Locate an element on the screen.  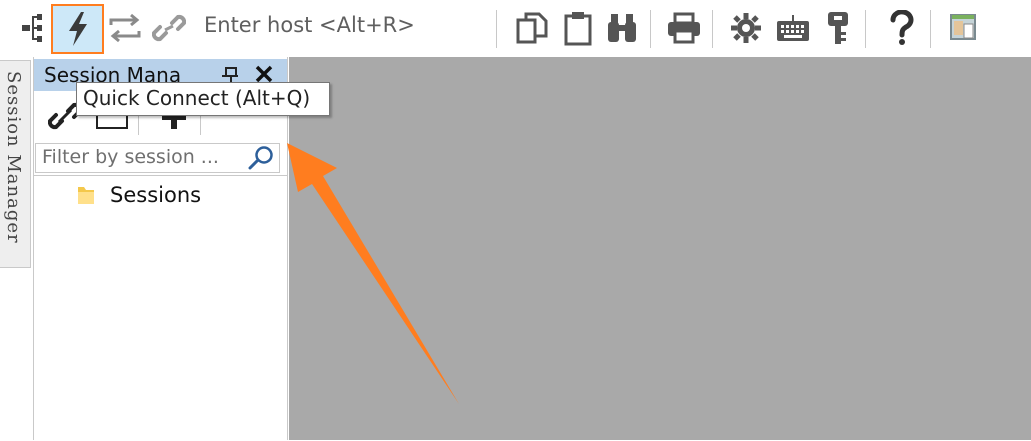
quick-connect-button is located at coordinates (77, 29).